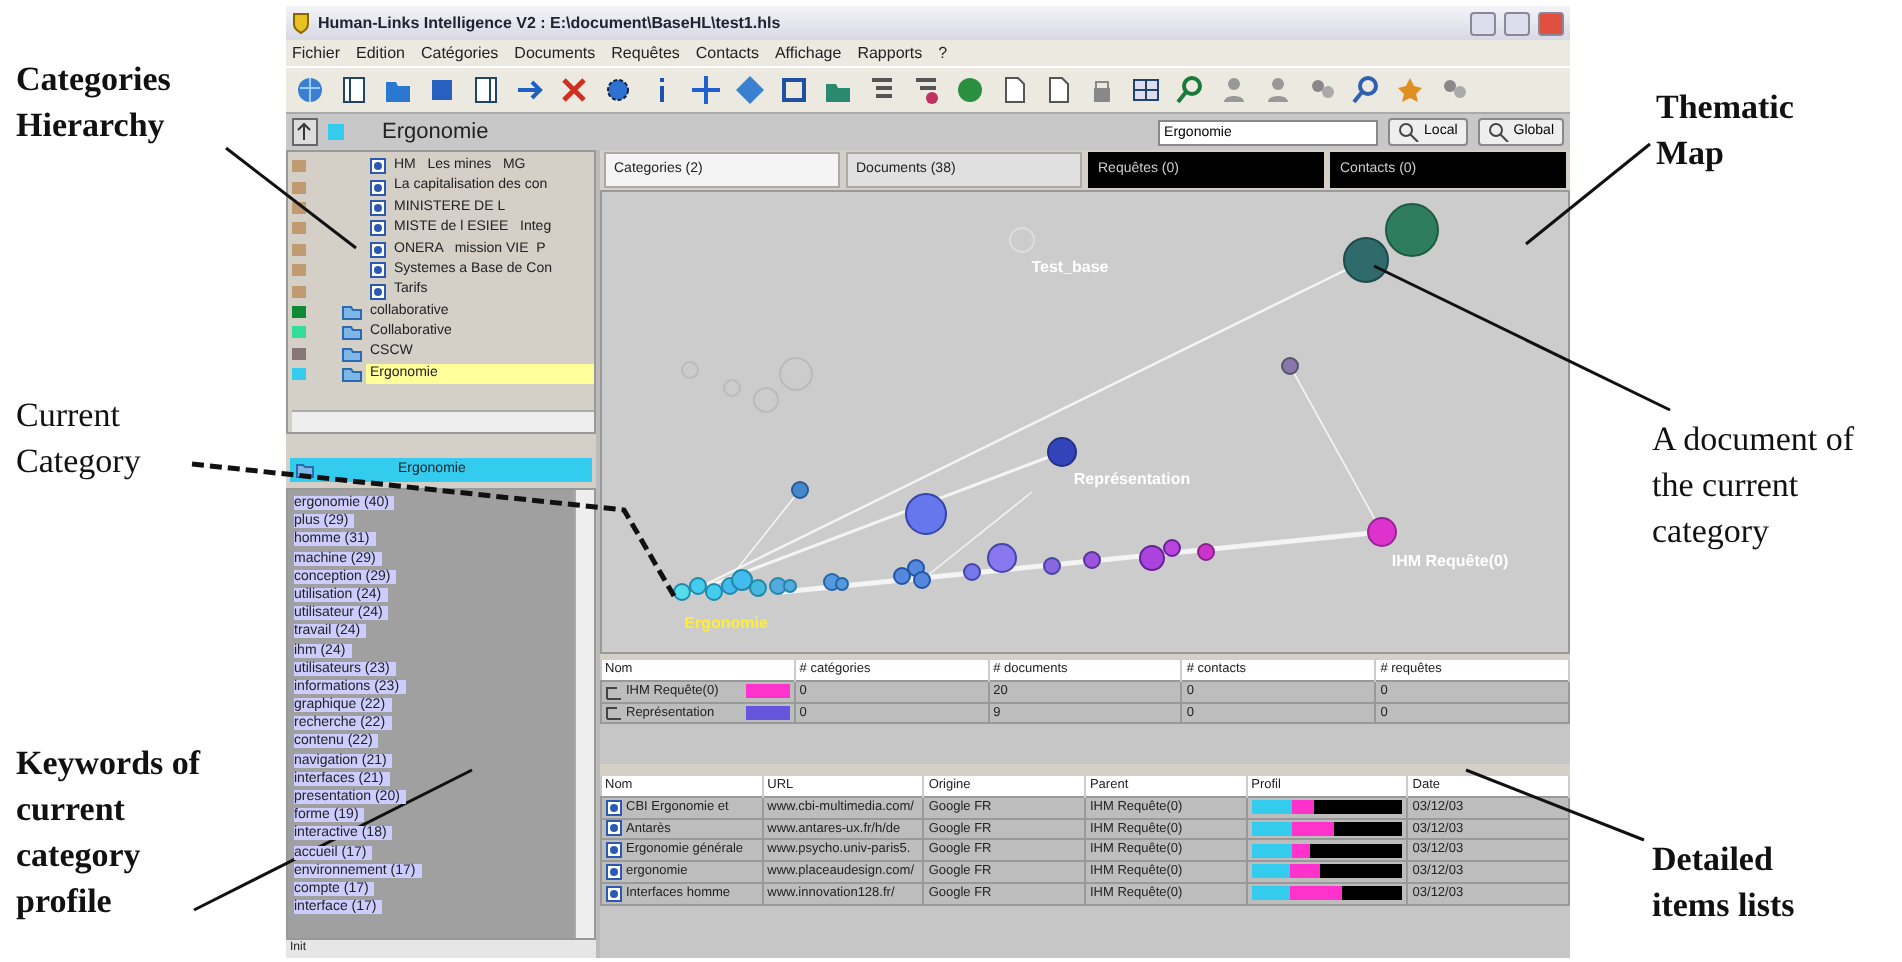 The width and height of the screenshot is (1902, 962). What do you see at coordinates (1483, 23) in the screenshot?
I see `minimize-button` at bounding box center [1483, 23].